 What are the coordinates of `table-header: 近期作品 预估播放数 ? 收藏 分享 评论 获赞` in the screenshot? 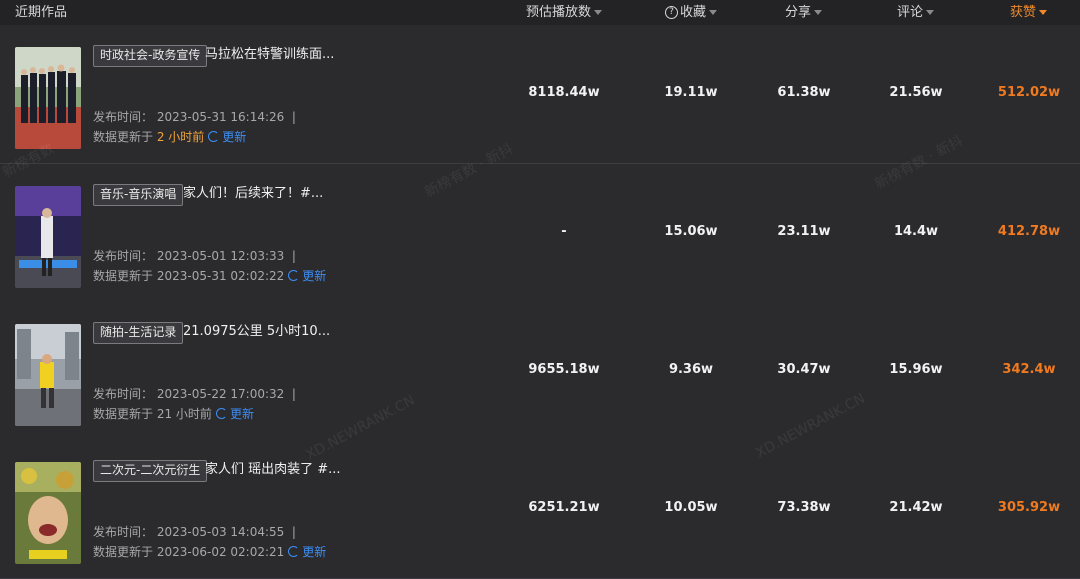 It's located at (540, 12).